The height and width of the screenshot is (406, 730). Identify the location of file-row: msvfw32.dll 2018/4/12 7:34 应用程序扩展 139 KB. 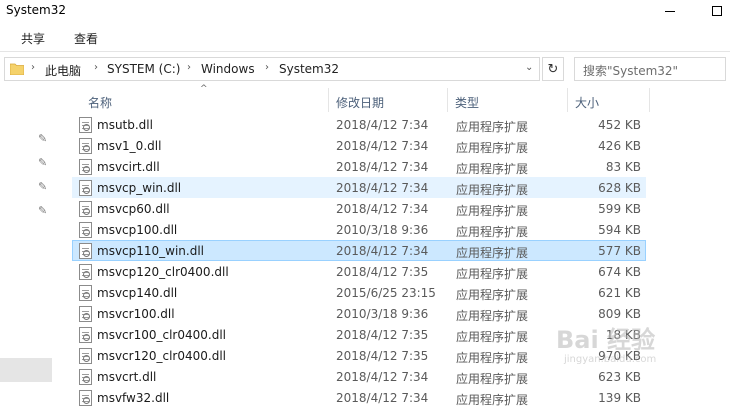
(359, 396).